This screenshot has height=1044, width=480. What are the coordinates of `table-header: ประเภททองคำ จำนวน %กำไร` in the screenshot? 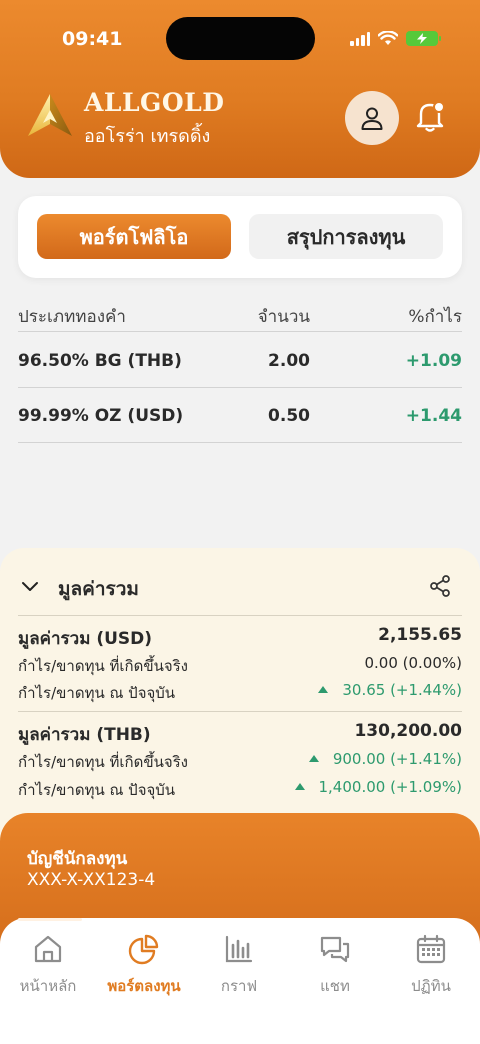 It's located at (240, 317).